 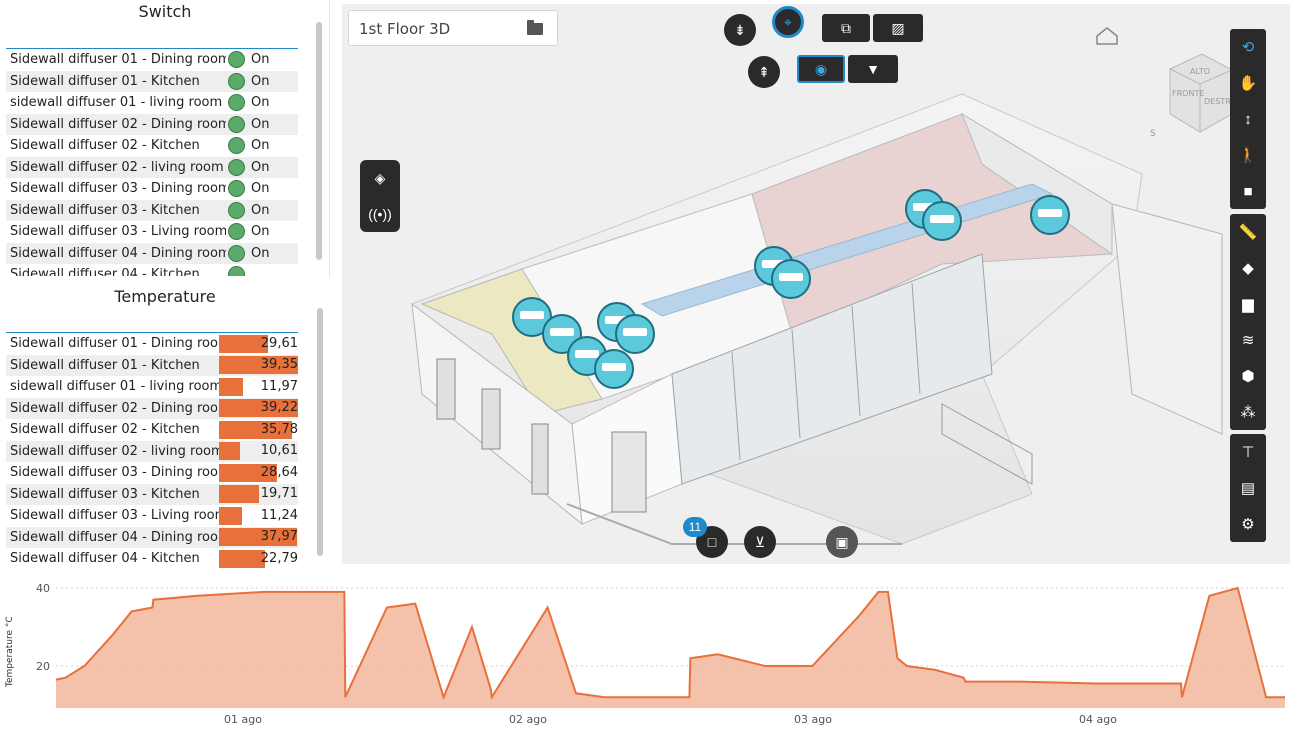 What do you see at coordinates (43, 666) in the screenshot?
I see `y-tick-label: 20` at bounding box center [43, 666].